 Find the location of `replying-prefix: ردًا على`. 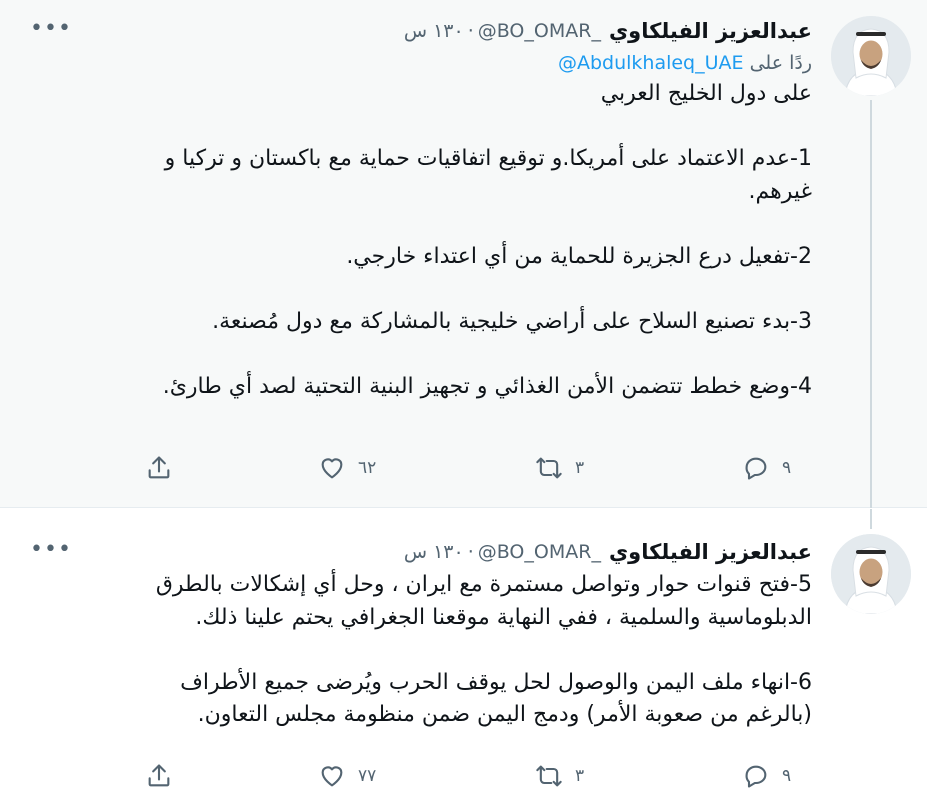

replying-prefix: ردًا على is located at coordinates (780, 63).